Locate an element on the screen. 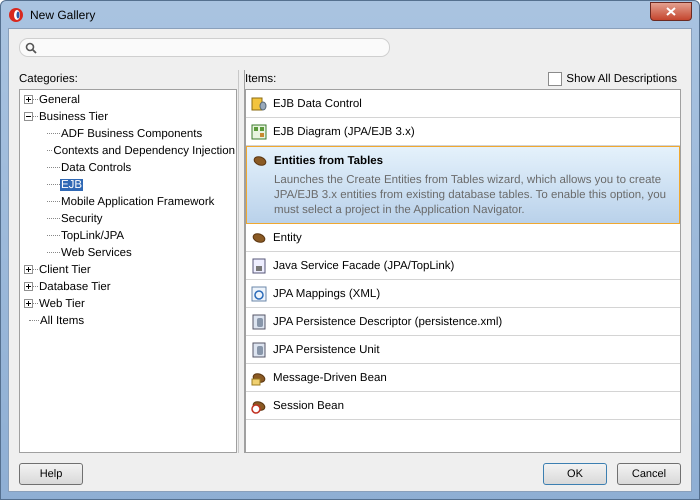  categories-label: Categories: is located at coordinates (48, 78).